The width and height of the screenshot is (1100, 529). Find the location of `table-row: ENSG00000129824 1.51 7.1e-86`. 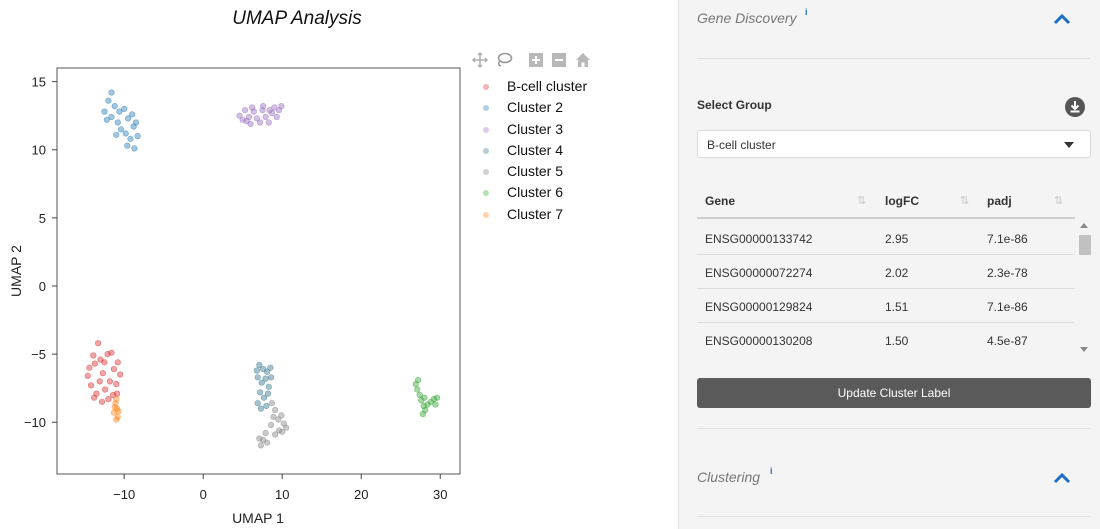

table-row: ENSG00000129824 1.51 7.1e-86 is located at coordinates (886, 306).